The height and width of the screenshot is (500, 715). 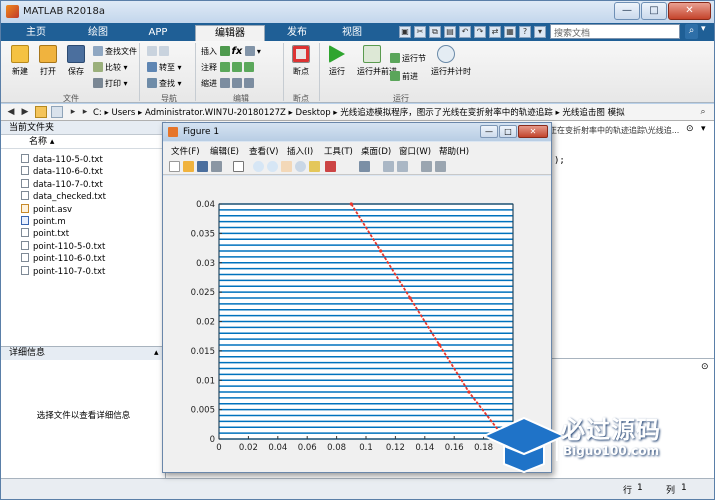 I want to click on run-and-advance-button: 运行并前进, so click(x=377, y=61).